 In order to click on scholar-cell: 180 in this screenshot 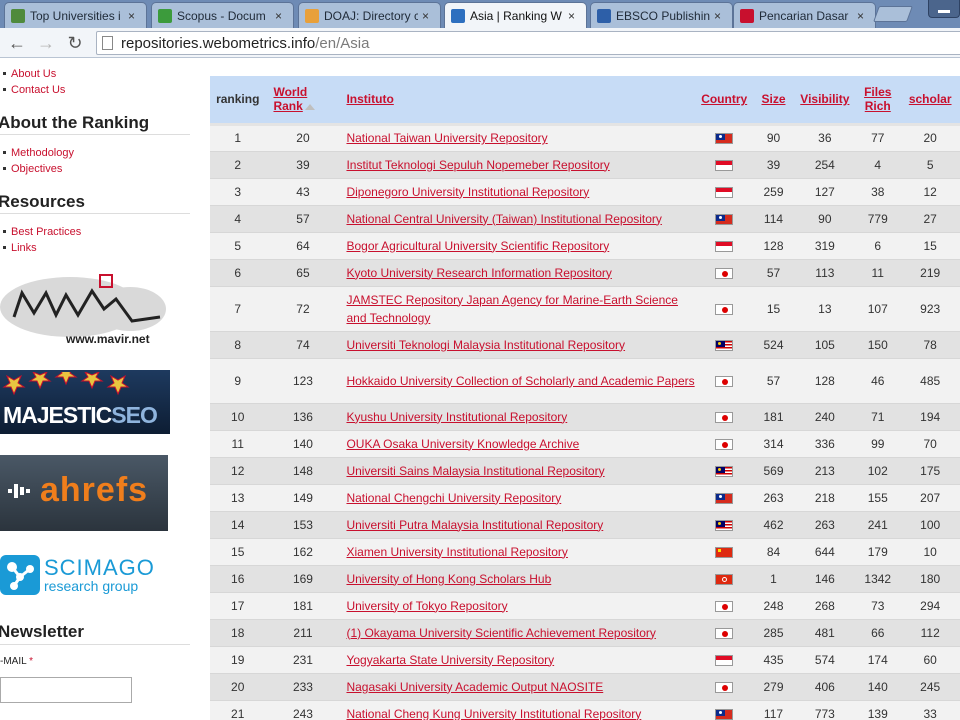, I will do `click(930, 579)`.